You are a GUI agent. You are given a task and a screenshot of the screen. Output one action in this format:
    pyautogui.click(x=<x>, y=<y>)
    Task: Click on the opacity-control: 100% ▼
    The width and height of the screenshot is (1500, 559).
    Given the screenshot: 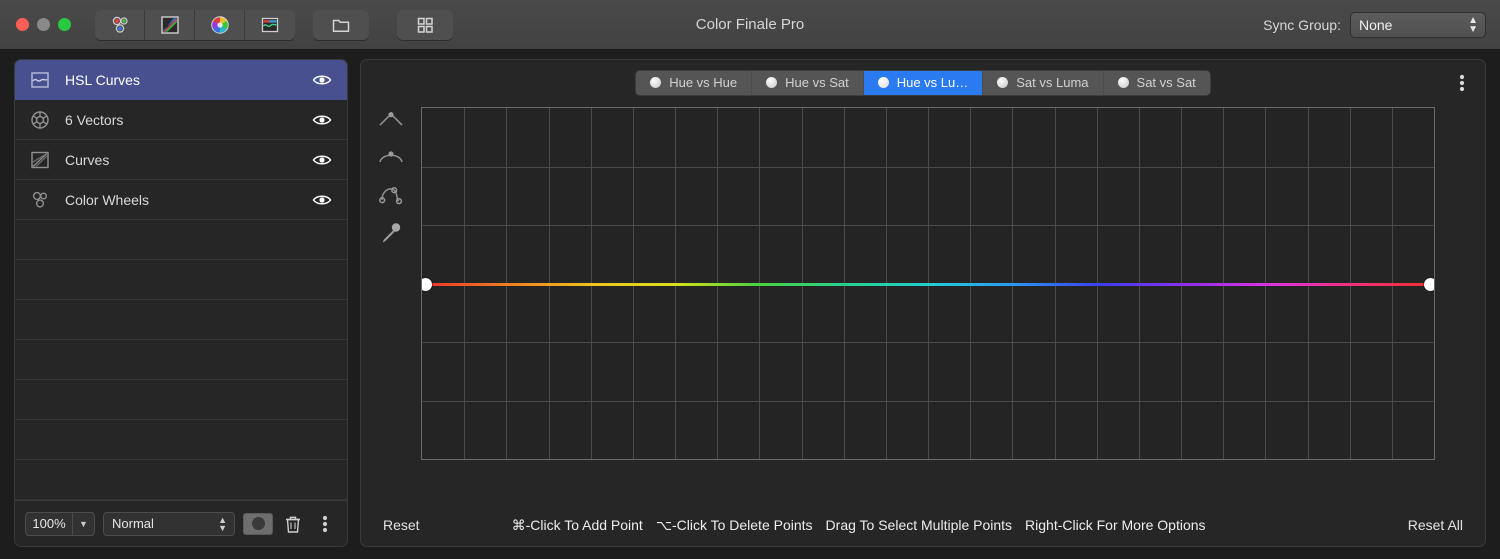 What is the action you would take?
    pyautogui.click(x=60, y=523)
    